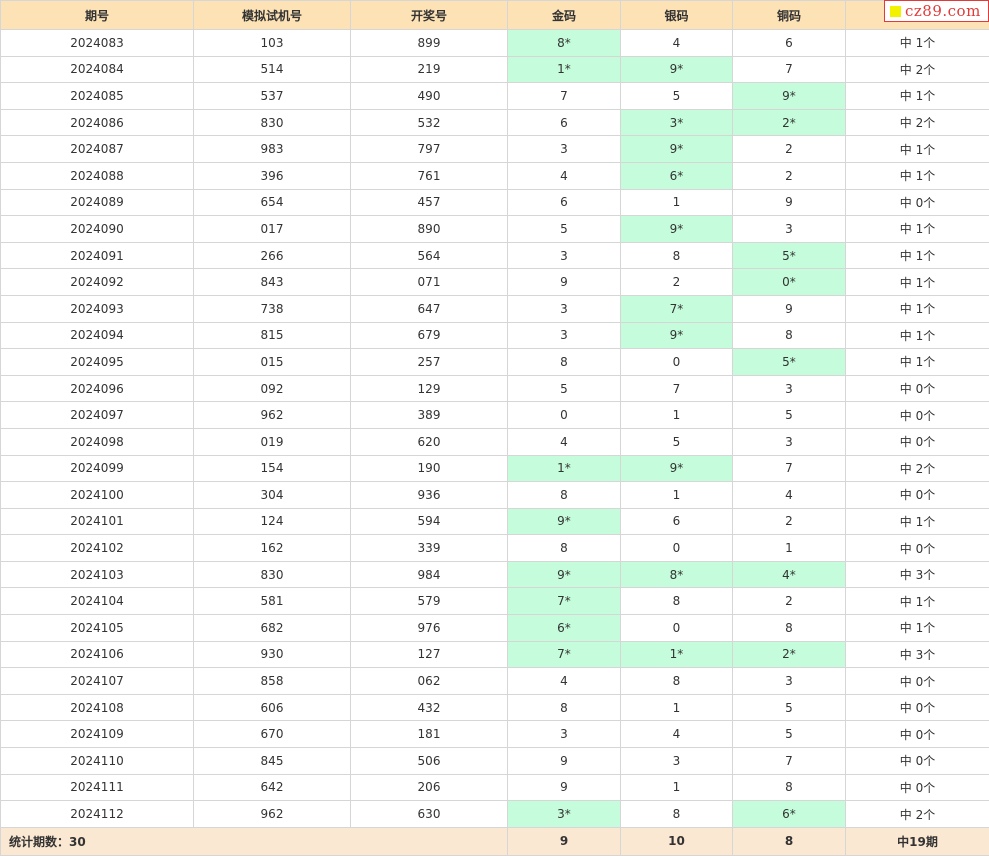 This screenshot has height=856, width=989. What do you see at coordinates (789, 787) in the screenshot?
I see `cell-bronze: 8` at bounding box center [789, 787].